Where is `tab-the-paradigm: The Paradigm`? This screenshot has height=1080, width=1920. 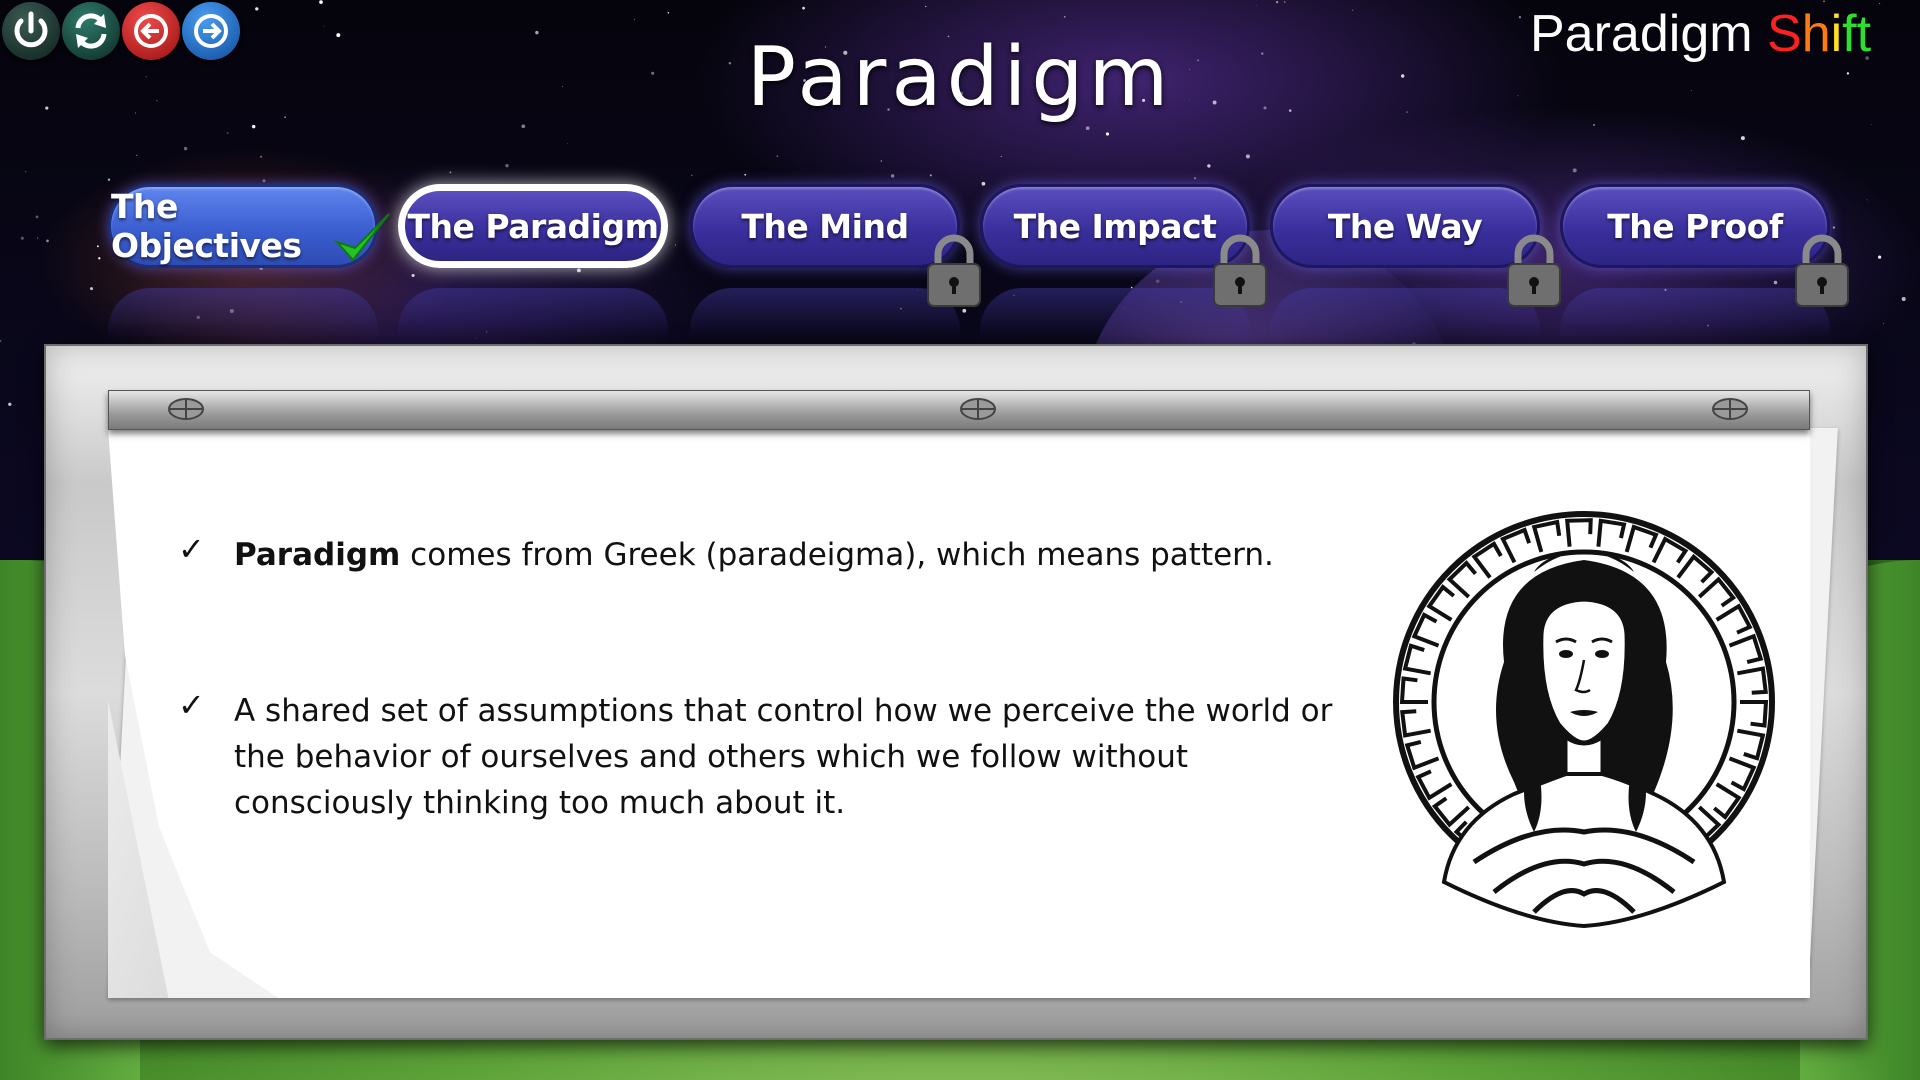 tab-the-paradigm: The Paradigm is located at coordinates (533, 226).